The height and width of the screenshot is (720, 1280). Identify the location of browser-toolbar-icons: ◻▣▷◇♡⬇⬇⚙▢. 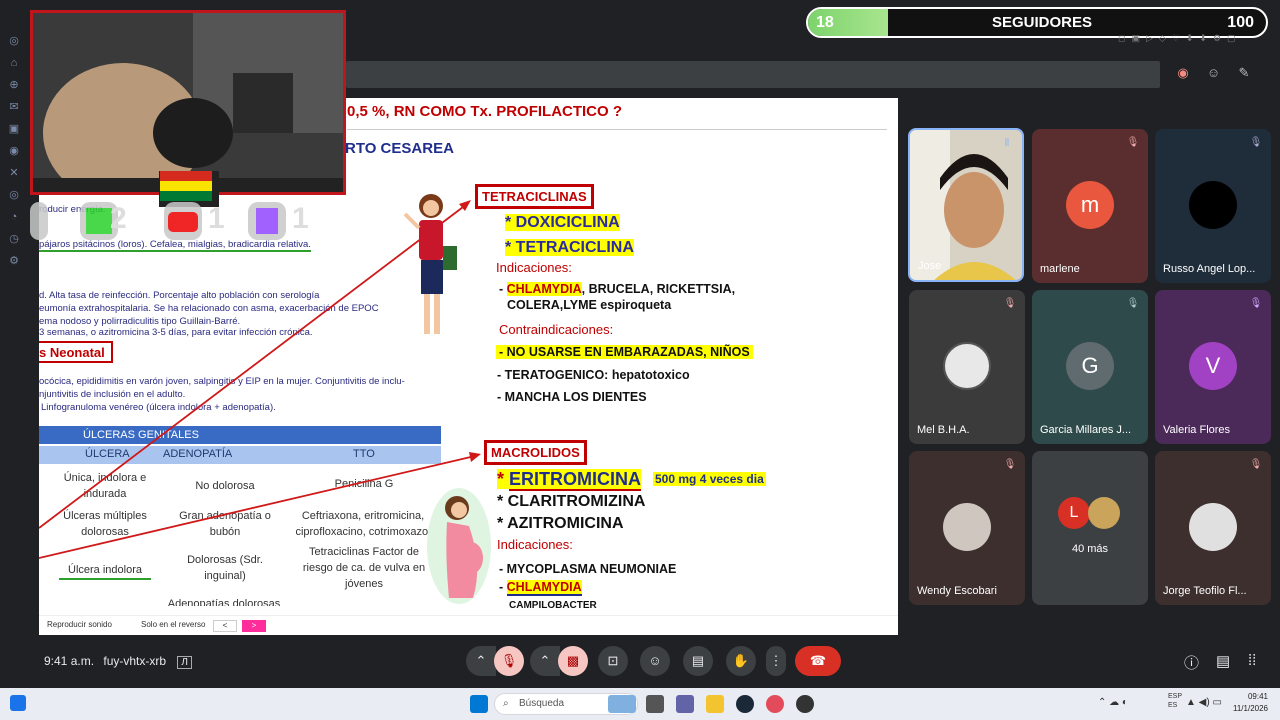
(1180, 38).